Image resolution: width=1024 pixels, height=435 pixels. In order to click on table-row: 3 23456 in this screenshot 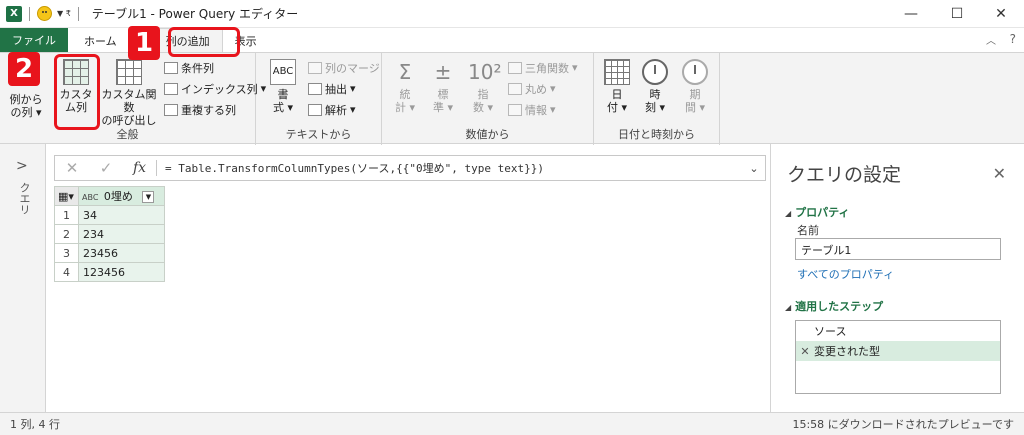, I will do `click(109, 253)`.